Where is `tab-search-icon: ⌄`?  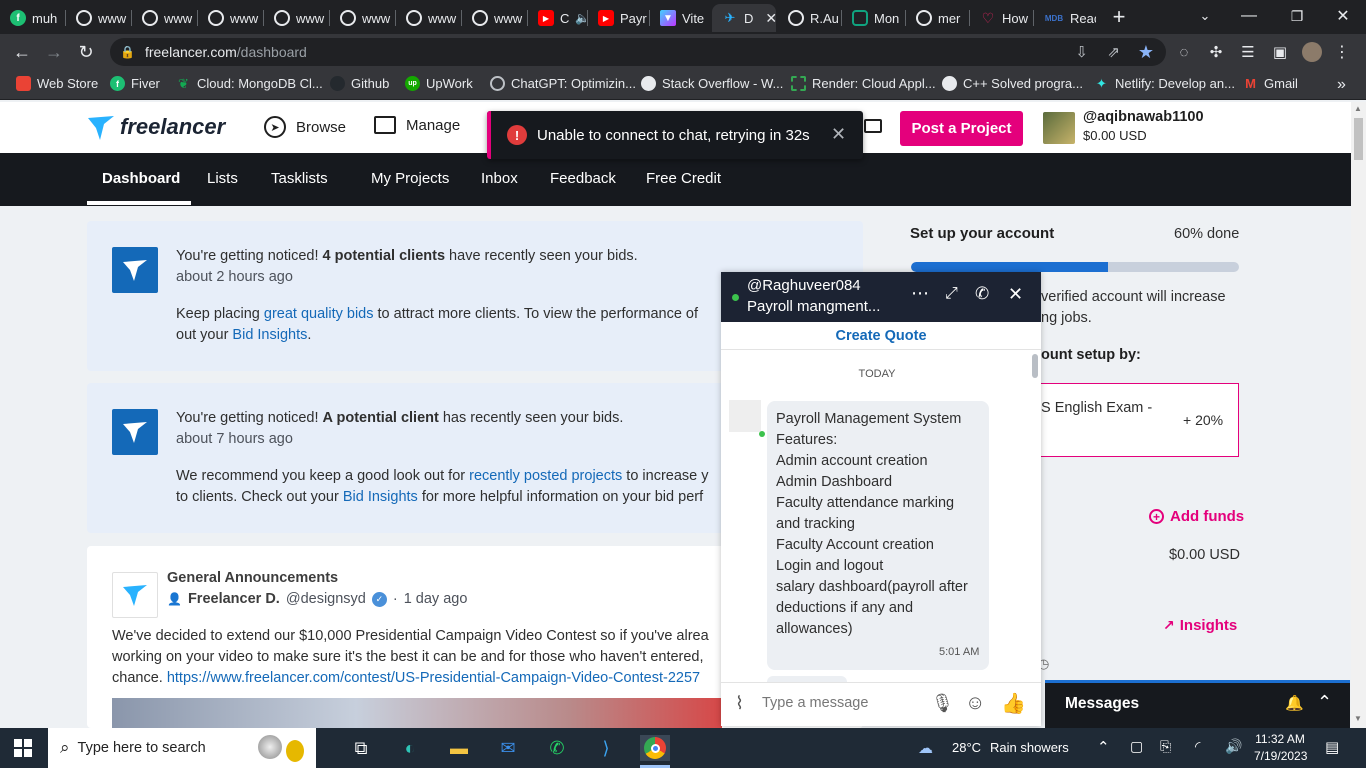 tab-search-icon: ⌄ is located at coordinates (1205, 16).